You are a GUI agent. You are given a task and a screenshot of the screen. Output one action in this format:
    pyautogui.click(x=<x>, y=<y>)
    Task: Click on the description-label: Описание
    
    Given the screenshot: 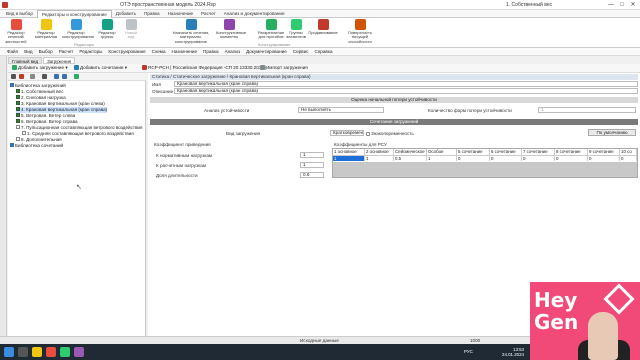 What is the action you would take?
    pyautogui.click(x=163, y=91)
    